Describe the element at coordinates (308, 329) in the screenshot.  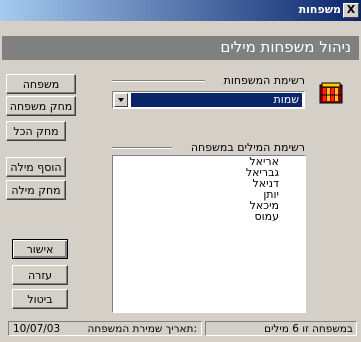
I see `word-count: במשפחה זו 6 מילים` at that location.